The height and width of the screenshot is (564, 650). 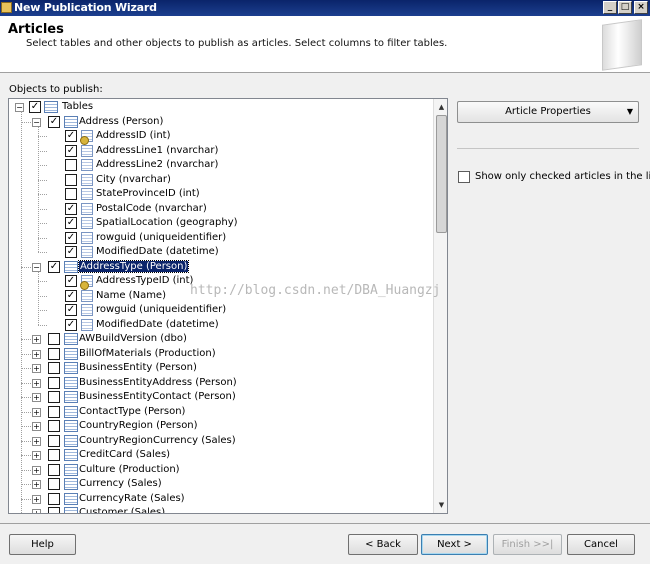 What do you see at coordinates (221, 426) in the screenshot?
I see `tree-table-node: + CountryRegion (Person)` at bounding box center [221, 426].